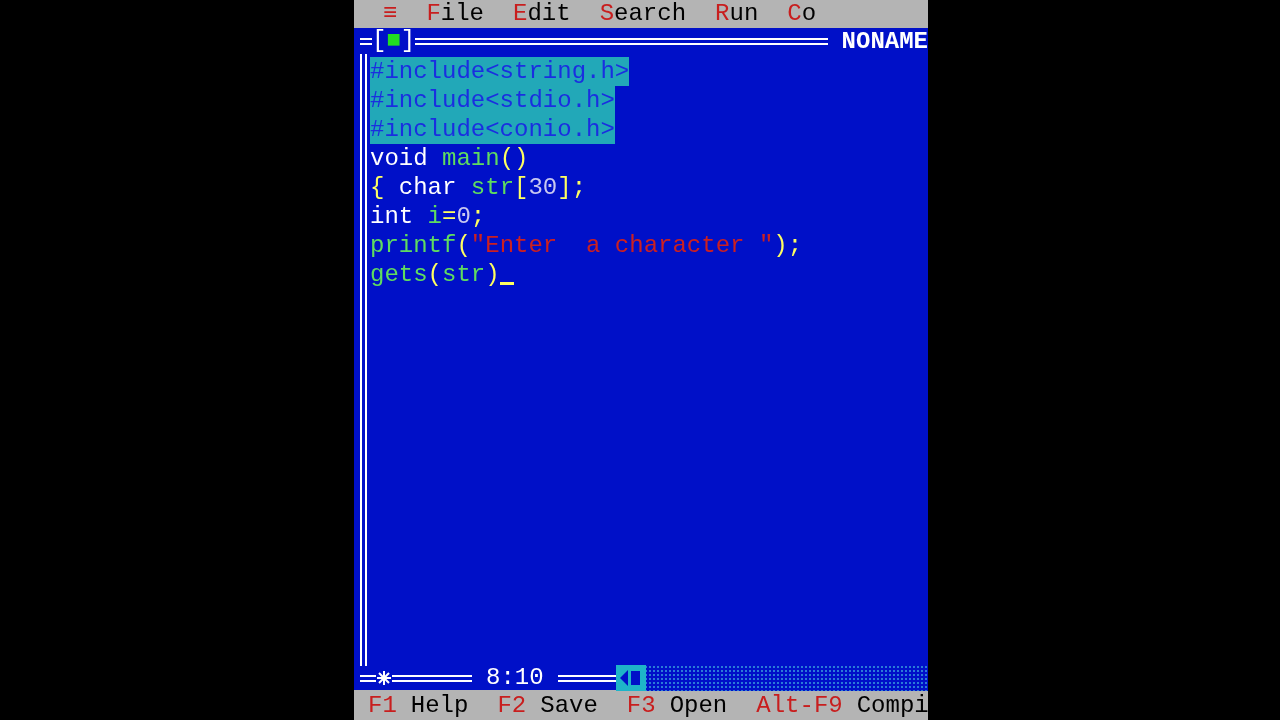  I want to click on menu-item: File, so click(455, 14).